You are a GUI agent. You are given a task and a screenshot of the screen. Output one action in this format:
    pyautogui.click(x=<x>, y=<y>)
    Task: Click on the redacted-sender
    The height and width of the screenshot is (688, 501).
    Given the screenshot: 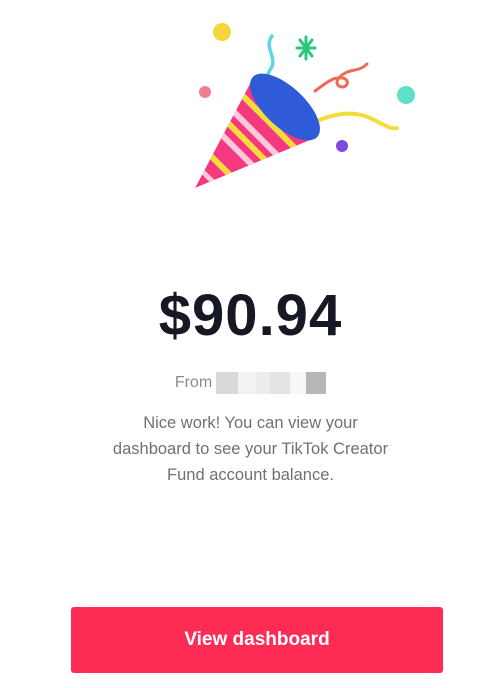 What is the action you would take?
    pyautogui.click(x=271, y=383)
    